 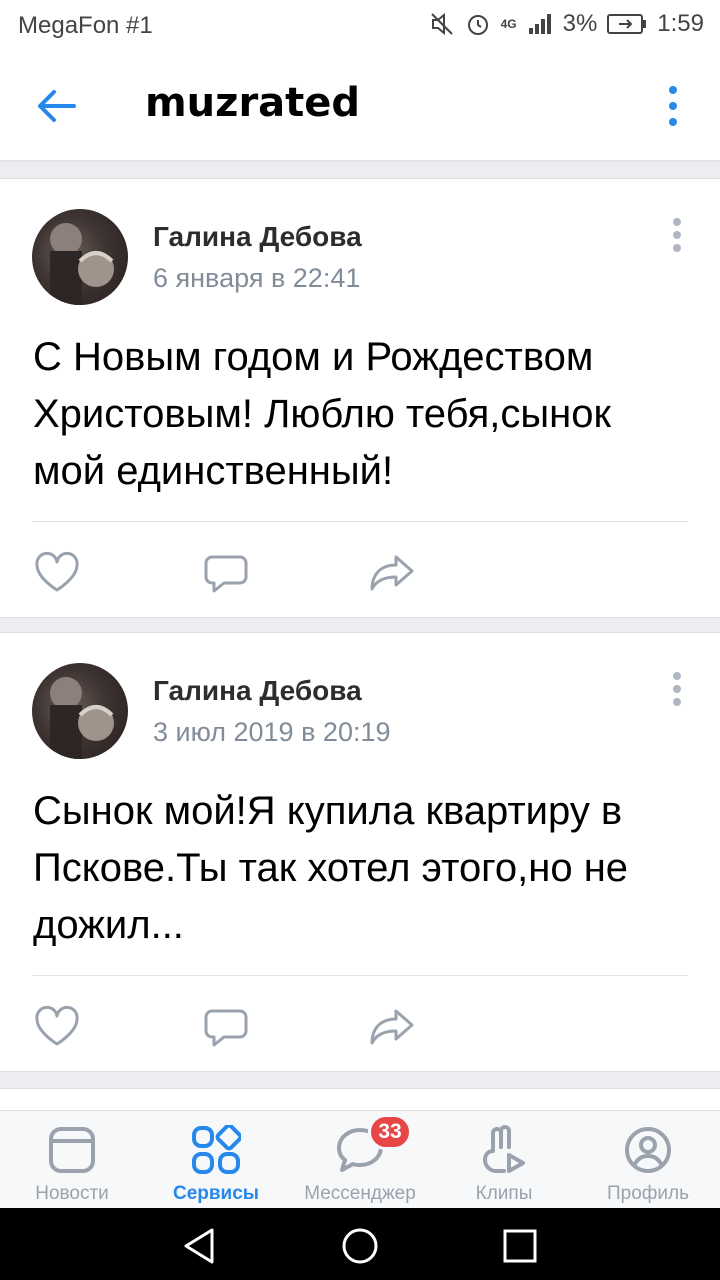 What do you see at coordinates (272, 732) in the screenshot?
I see `post-date: 3 июл 2019 в 20:19` at bounding box center [272, 732].